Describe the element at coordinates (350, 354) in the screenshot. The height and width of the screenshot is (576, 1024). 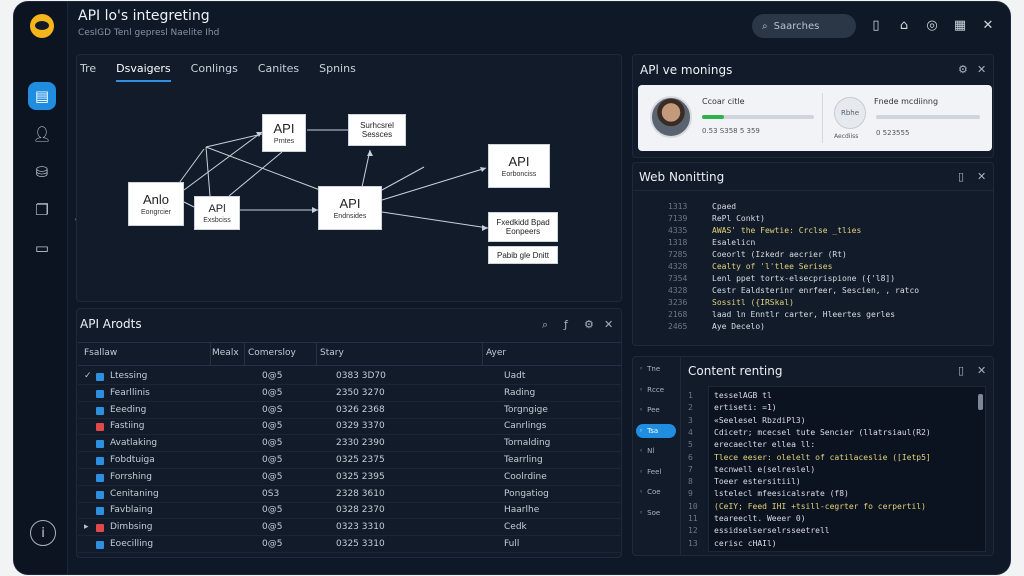
I see `table-header-row` at that location.